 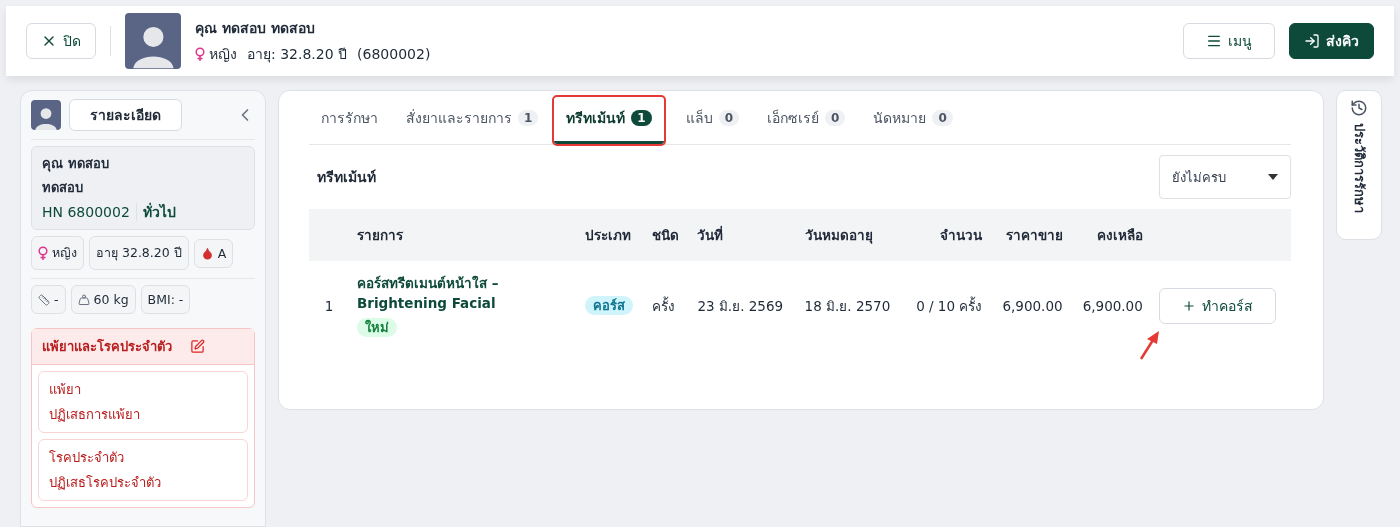 I want to click on section-title: ทรีทเม้นท์, so click(x=346, y=177).